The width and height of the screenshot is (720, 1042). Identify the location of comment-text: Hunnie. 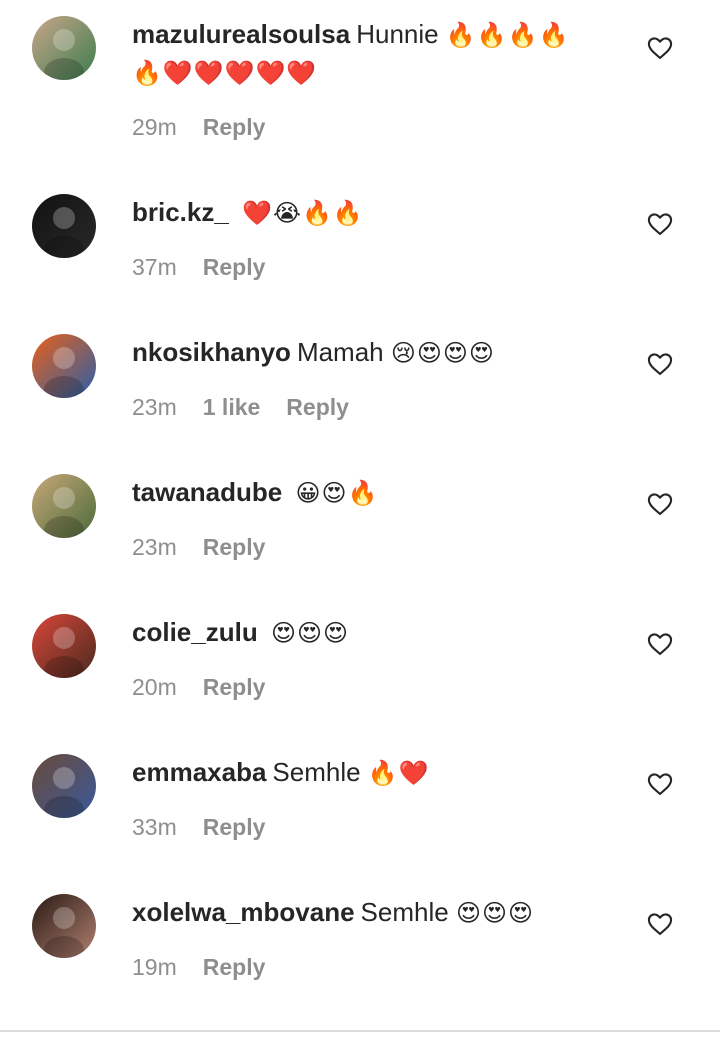
(397, 34).